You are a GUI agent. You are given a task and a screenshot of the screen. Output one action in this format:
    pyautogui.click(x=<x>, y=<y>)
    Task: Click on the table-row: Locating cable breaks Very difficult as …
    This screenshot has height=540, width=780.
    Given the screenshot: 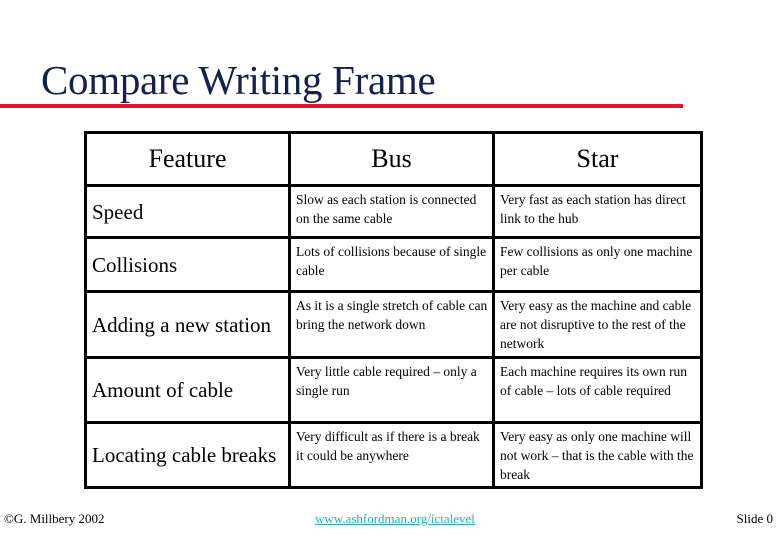 What is the action you would take?
    pyautogui.click(x=393, y=455)
    